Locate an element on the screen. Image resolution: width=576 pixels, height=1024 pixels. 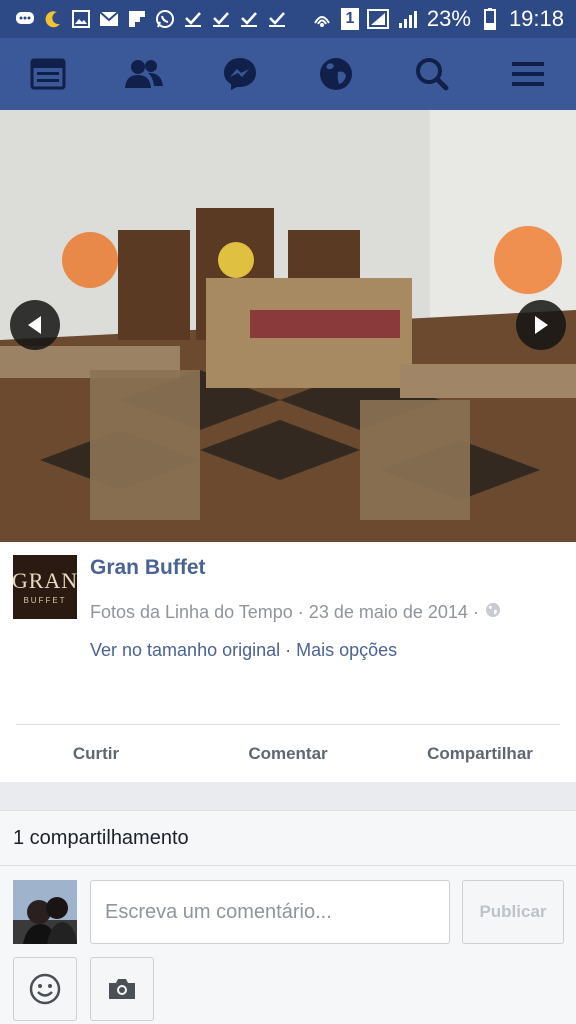
smiley-icon is located at coordinates (45, 989).